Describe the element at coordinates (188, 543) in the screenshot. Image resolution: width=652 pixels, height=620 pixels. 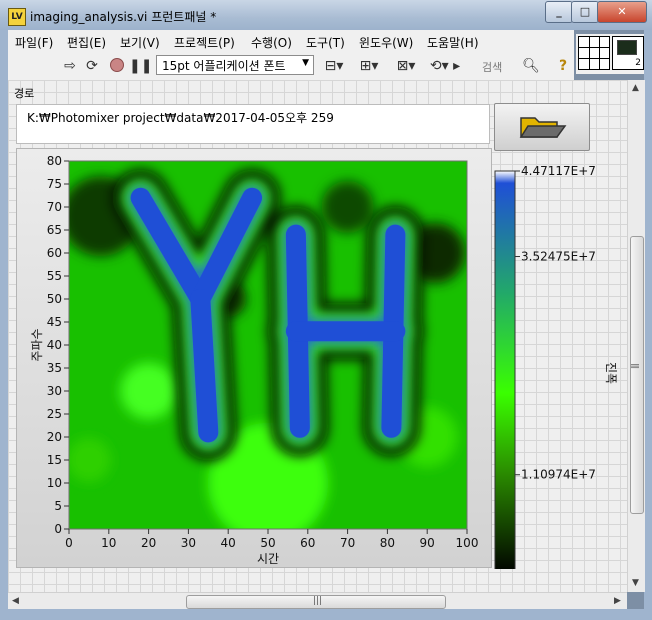
I see `x-tick-label: 30` at that location.